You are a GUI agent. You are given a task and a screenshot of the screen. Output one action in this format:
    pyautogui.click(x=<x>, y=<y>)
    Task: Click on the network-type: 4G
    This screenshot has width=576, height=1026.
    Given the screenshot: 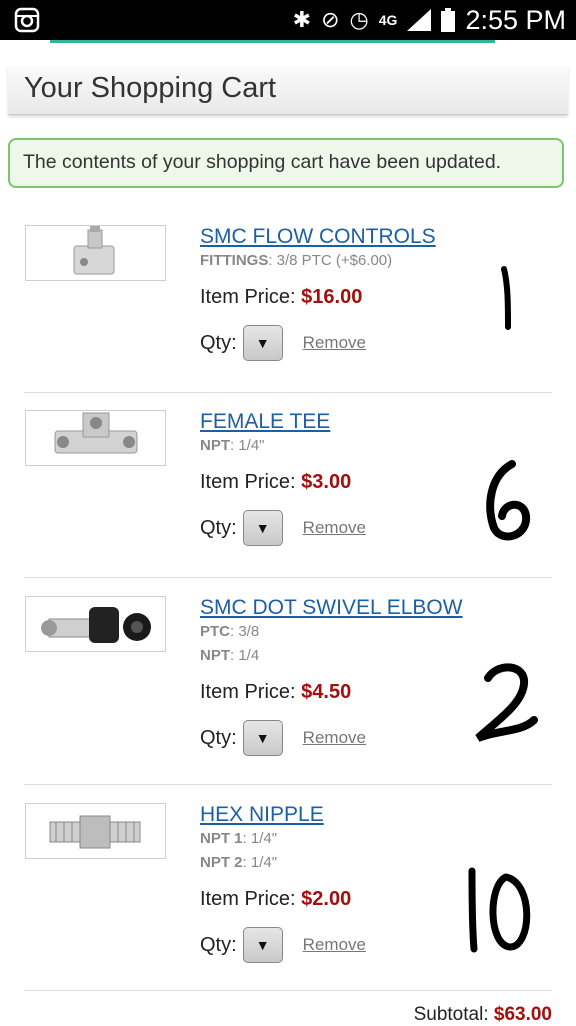 What is the action you would take?
    pyautogui.click(x=388, y=20)
    